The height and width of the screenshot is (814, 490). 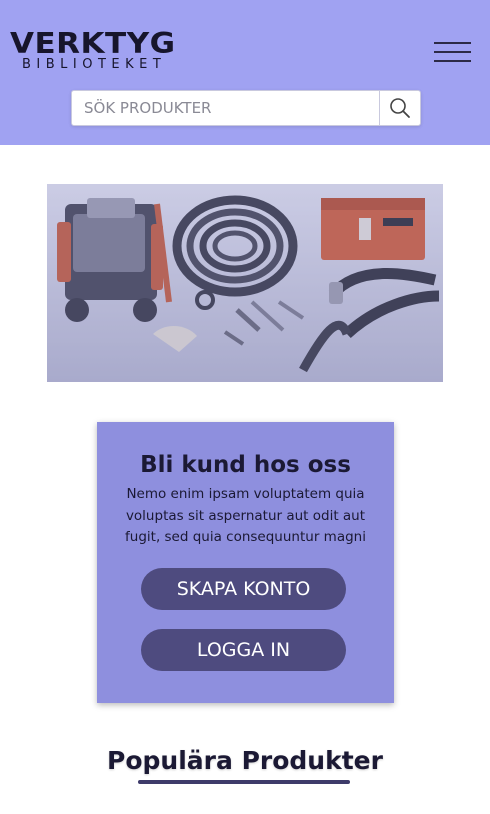 What do you see at coordinates (245, 465) in the screenshot?
I see `signup-title: Bli kund hos oss` at bounding box center [245, 465].